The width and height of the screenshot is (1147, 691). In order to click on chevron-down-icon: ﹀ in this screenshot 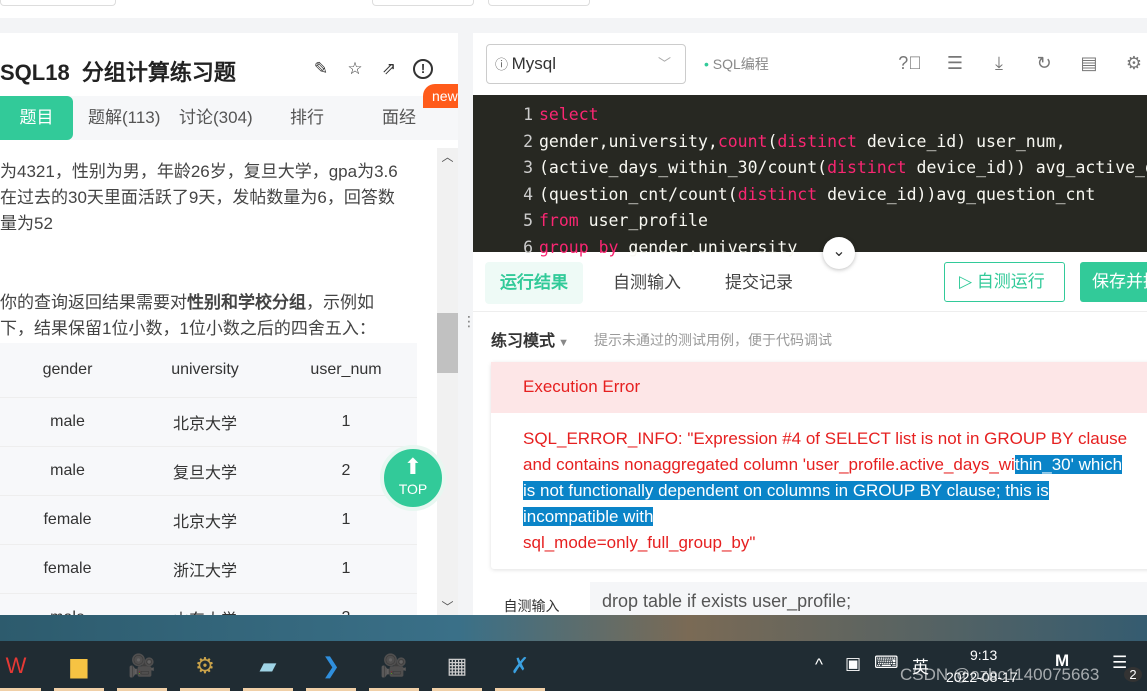, I will do `click(664, 63)`.